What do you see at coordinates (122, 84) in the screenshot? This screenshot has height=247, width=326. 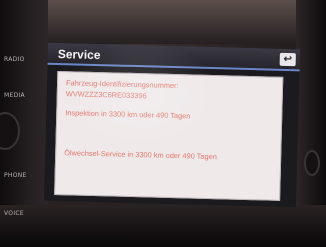 I see `vin-label: Fahrzeug-Identifizierungsnummer:` at bounding box center [122, 84].